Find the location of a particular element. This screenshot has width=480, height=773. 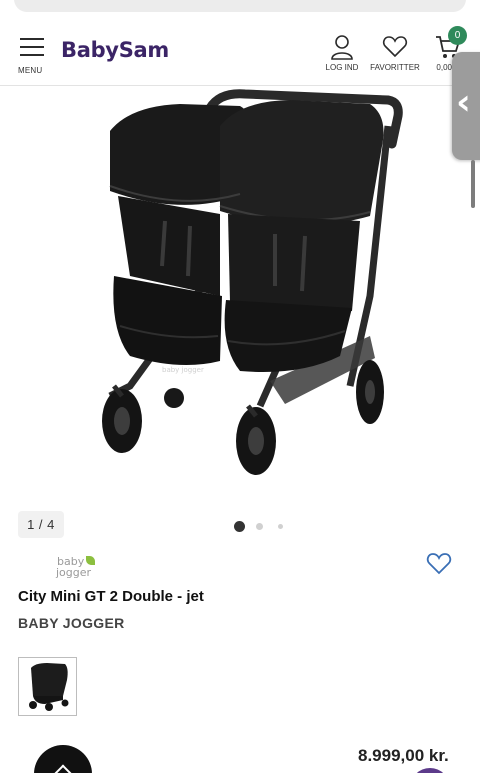

site-logo: BabySam is located at coordinates (115, 50).